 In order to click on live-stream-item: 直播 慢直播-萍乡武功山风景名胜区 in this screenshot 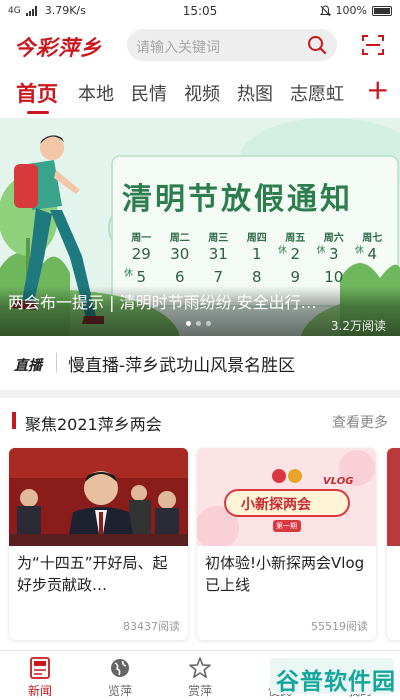, I will do `click(200, 363)`.